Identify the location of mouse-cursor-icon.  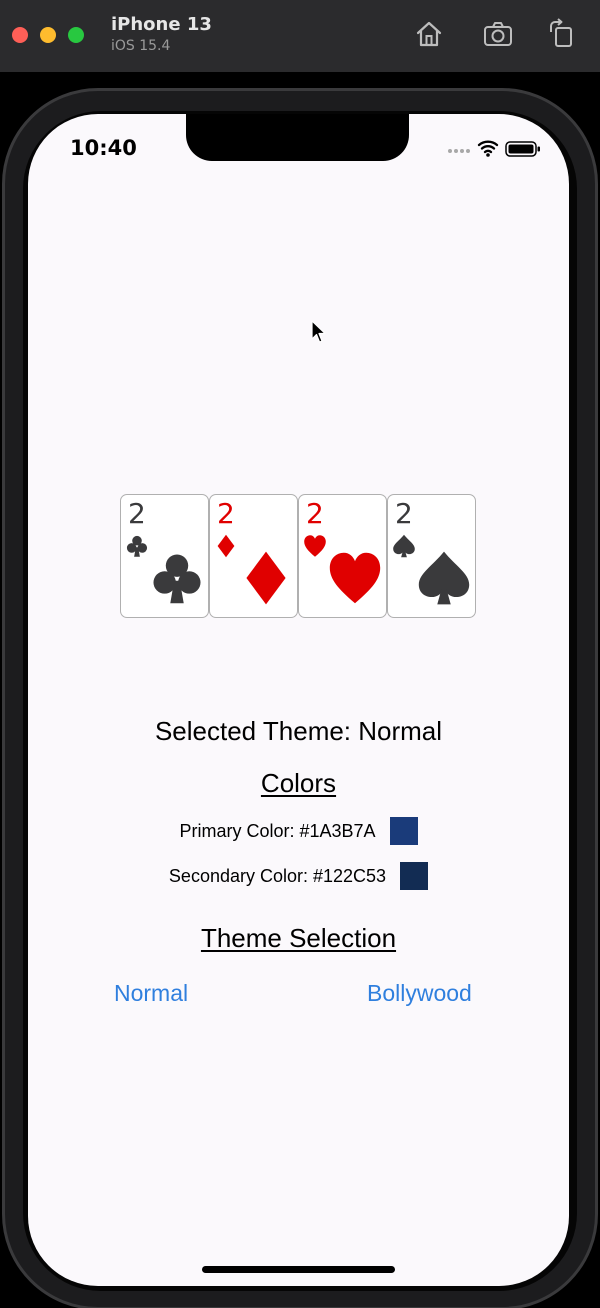
(318, 331).